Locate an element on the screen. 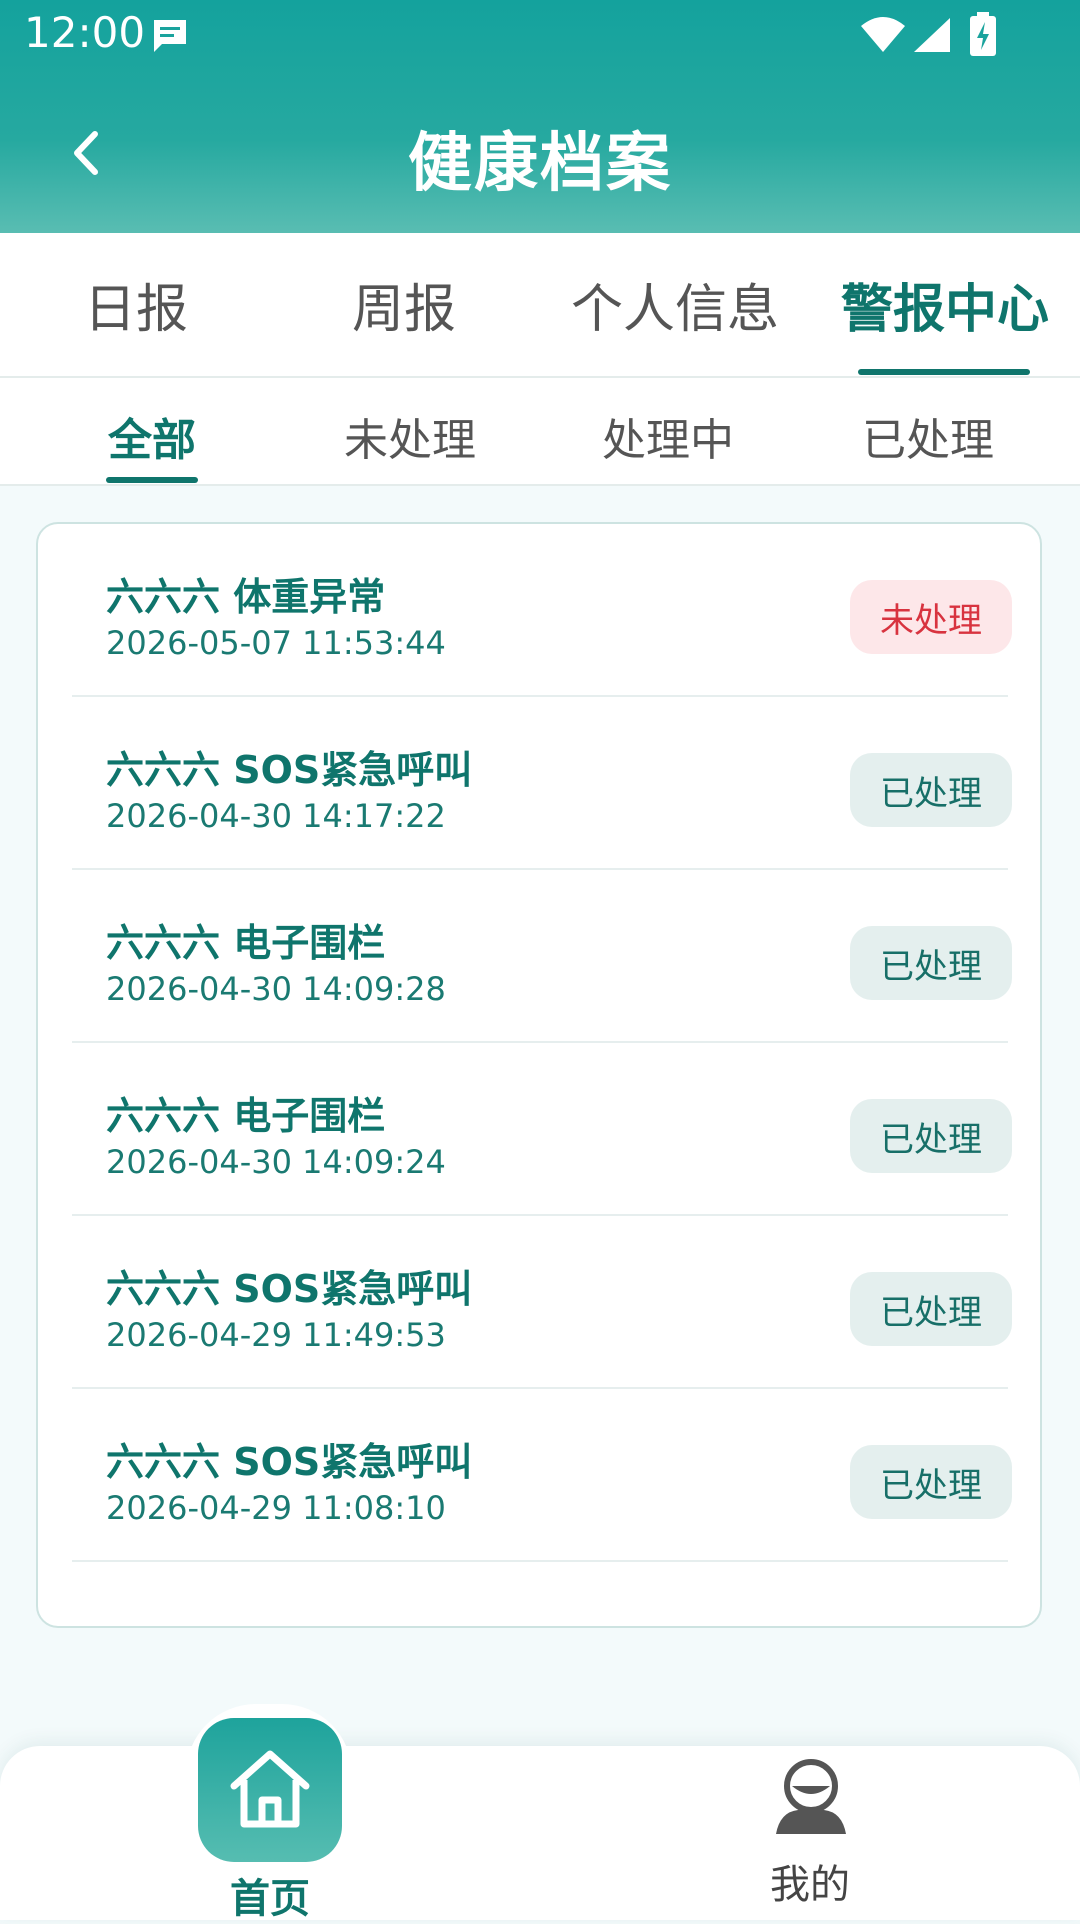  main-tab-active-indicator is located at coordinates (944, 372).